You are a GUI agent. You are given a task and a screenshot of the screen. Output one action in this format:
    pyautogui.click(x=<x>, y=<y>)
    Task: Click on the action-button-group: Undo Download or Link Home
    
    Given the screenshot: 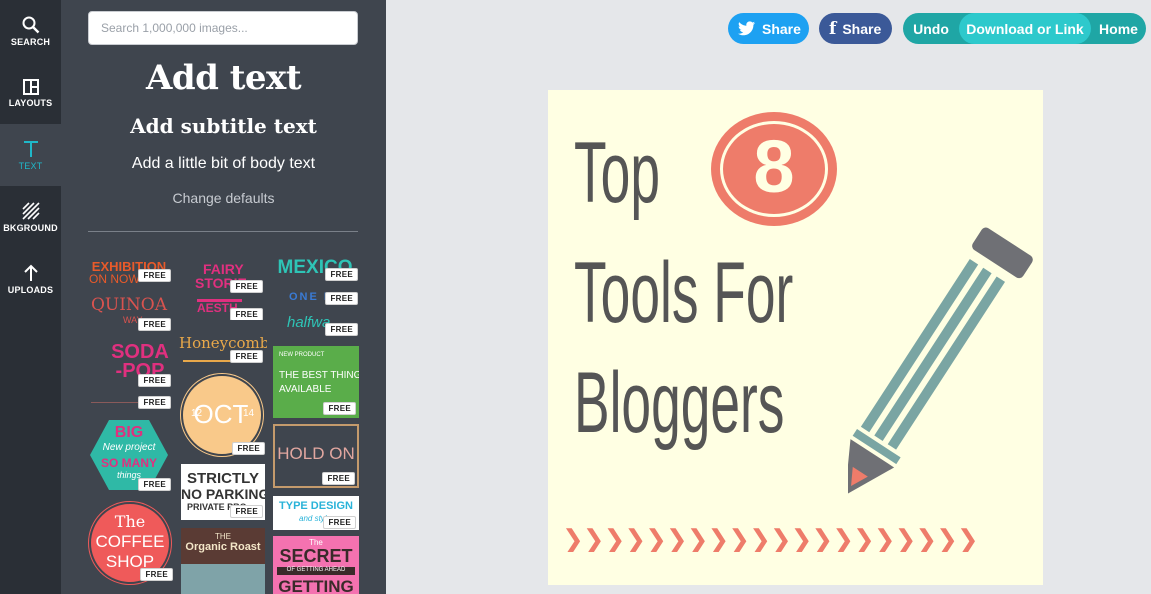 What is the action you would take?
    pyautogui.click(x=1024, y=28)
    